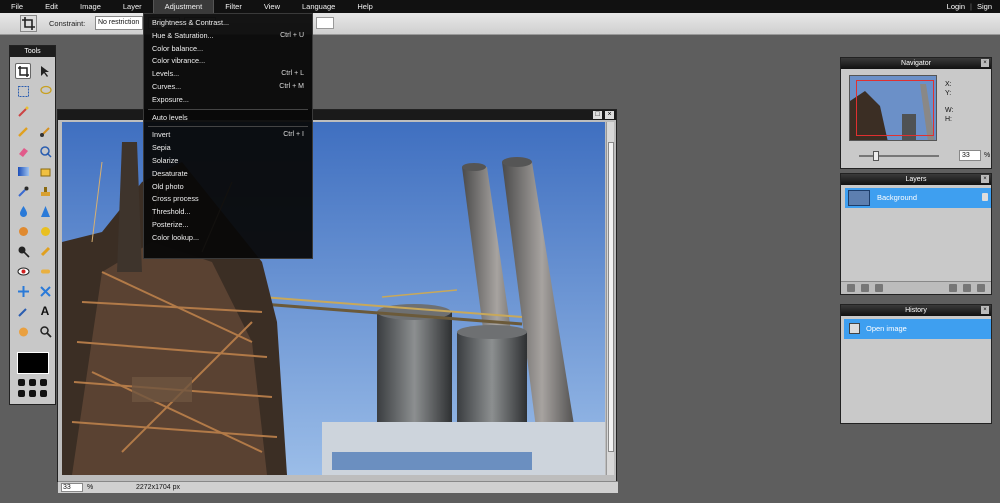 This screenshot has height=503, width=1000. Describe the element at coordinates (228, 187) in the screenshot. I see `menu-item-old-photo: Old photo` at that location.